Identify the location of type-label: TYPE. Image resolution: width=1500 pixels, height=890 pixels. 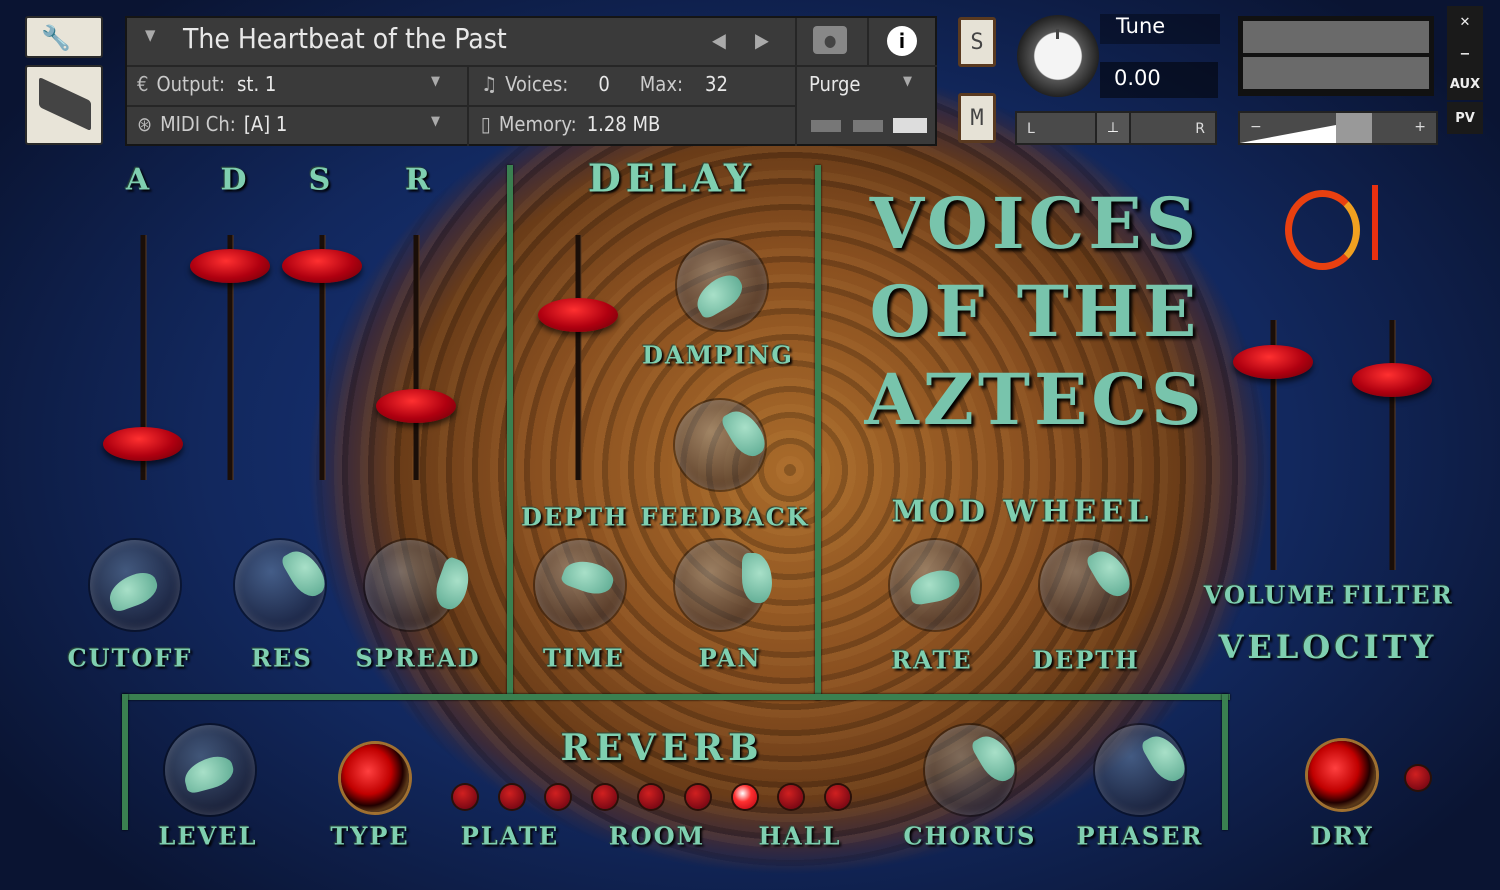
(370, 836).